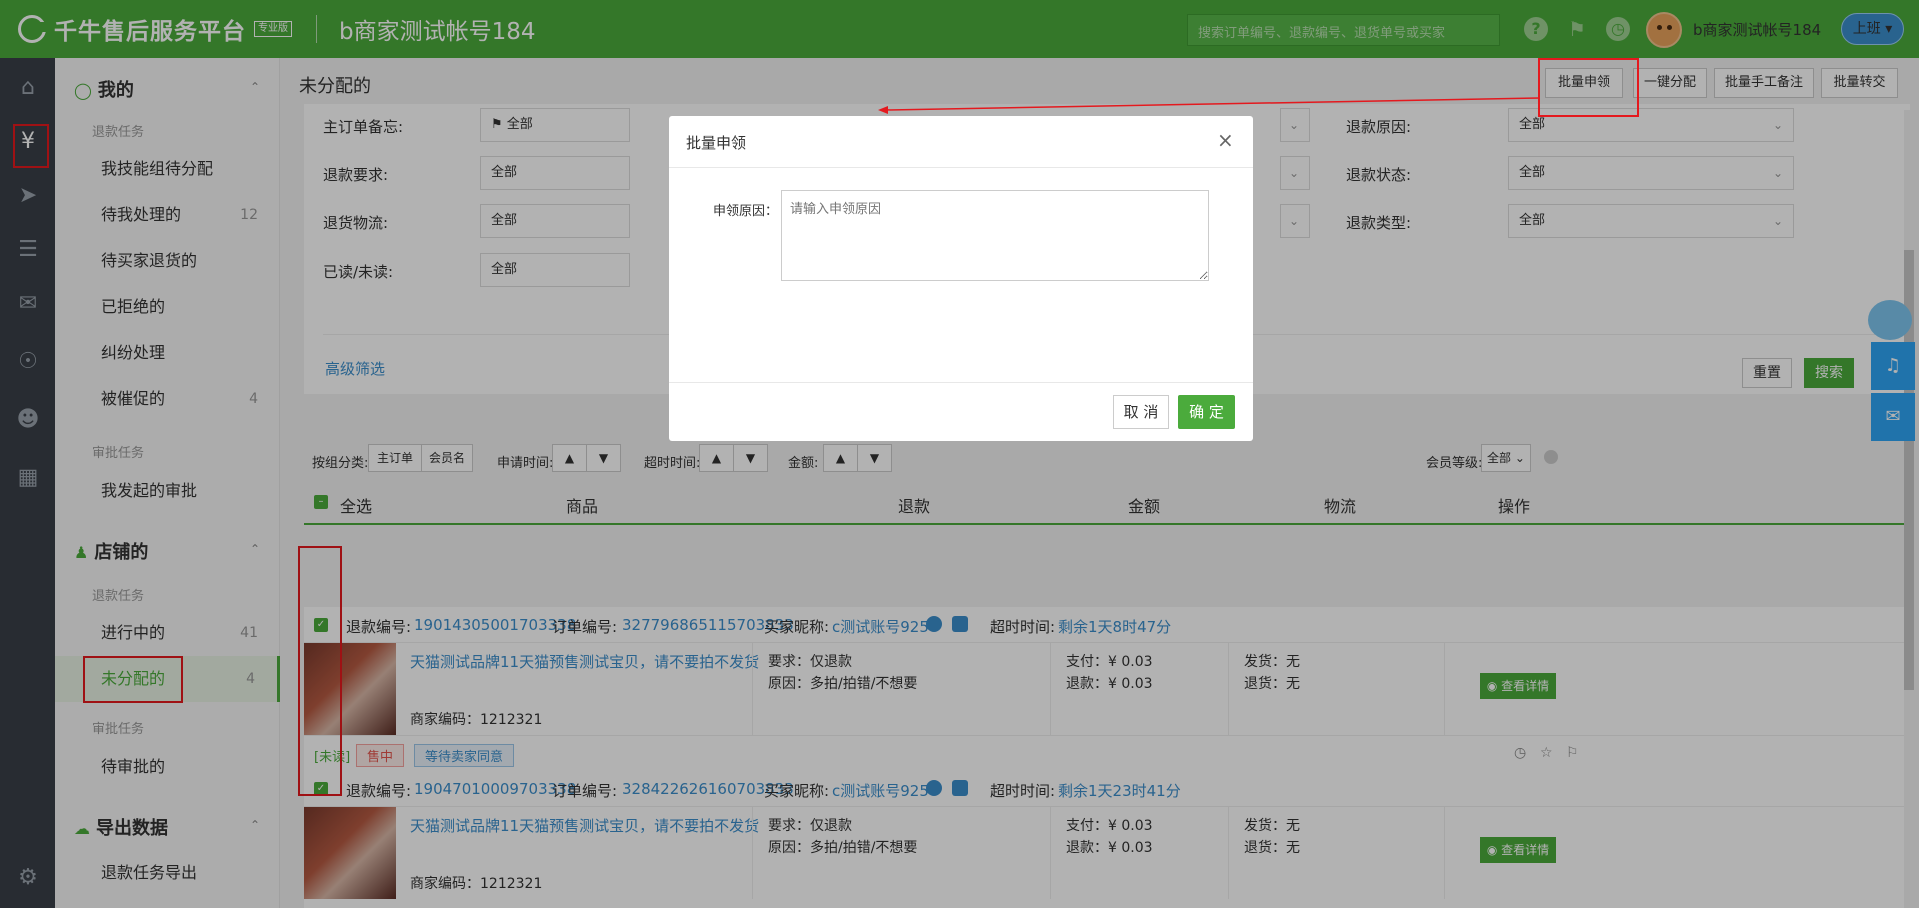  I want to click on dialog-title: 批量申领, so click(716, 143).